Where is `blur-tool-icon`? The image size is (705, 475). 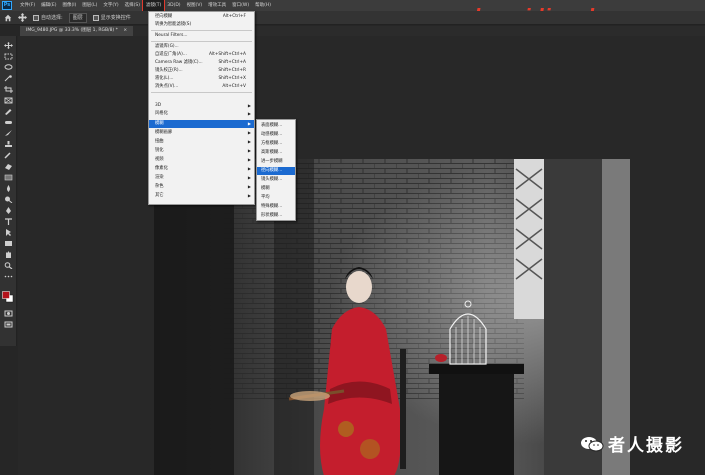
blur-tool-icon is located at coordinates (8, 188).